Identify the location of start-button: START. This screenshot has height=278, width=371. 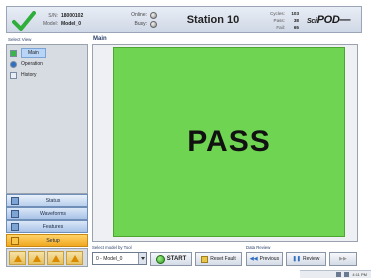
(171, 259).